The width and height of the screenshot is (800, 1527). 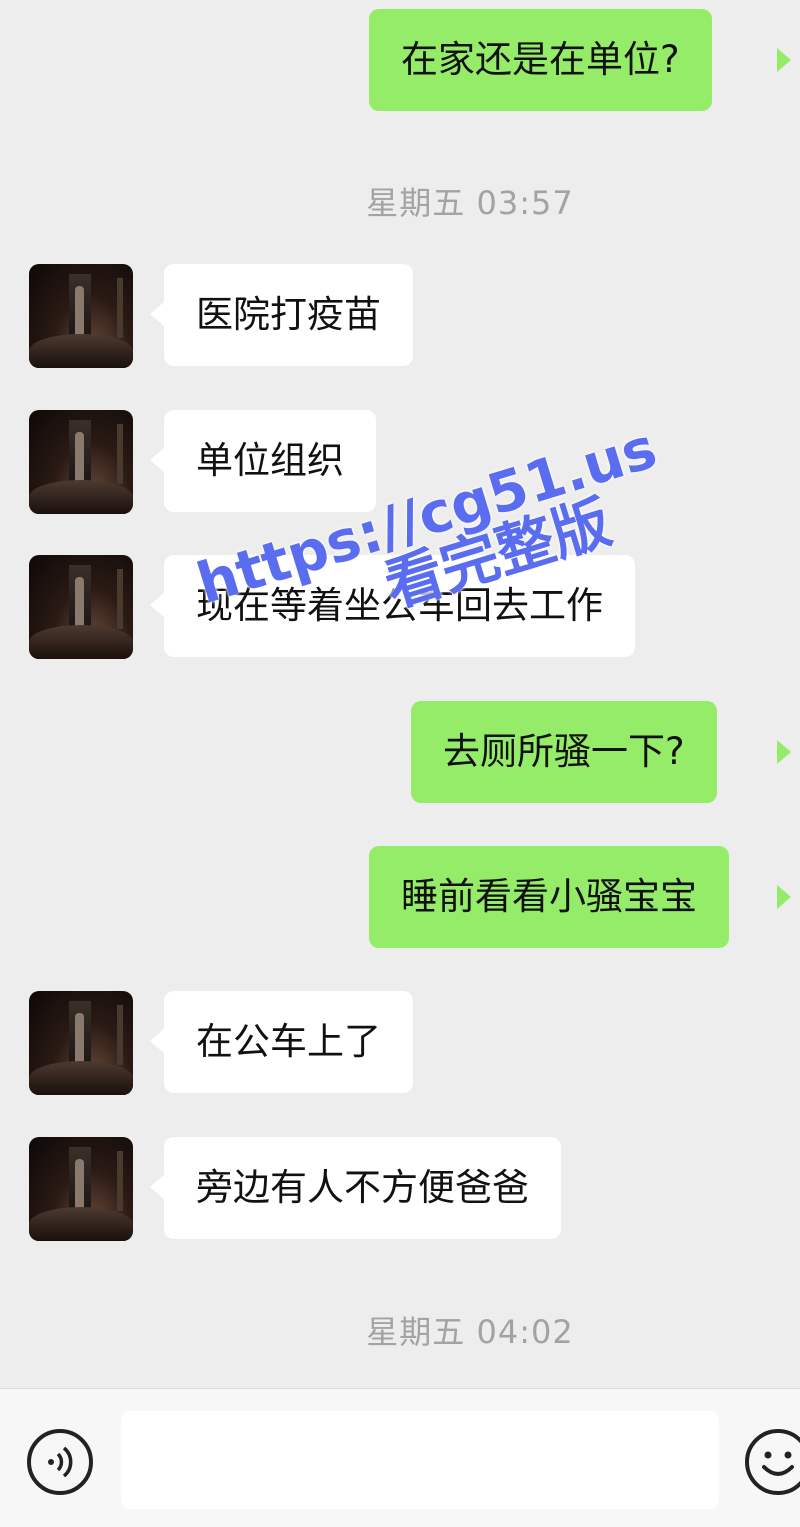 I want to click on timestamp: 星期五 03:57, so click(x=470, y=203).